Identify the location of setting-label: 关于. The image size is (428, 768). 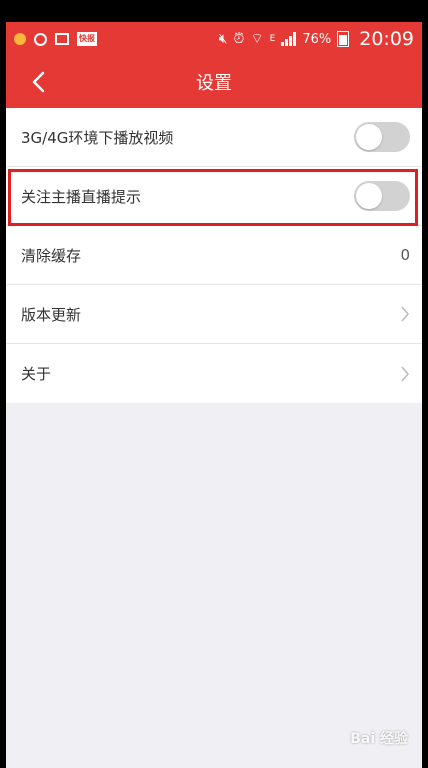
(36, 374).